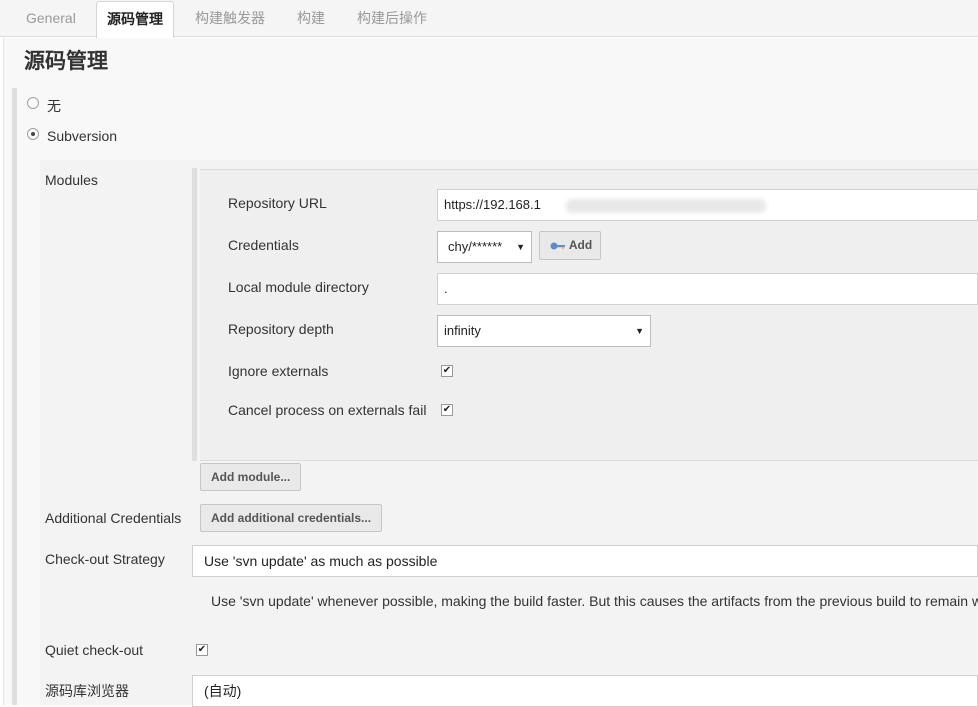 This screenshot has height=707, width=978. I want to click on ignore-externals-label: Ignore externals, so click(278, 371).